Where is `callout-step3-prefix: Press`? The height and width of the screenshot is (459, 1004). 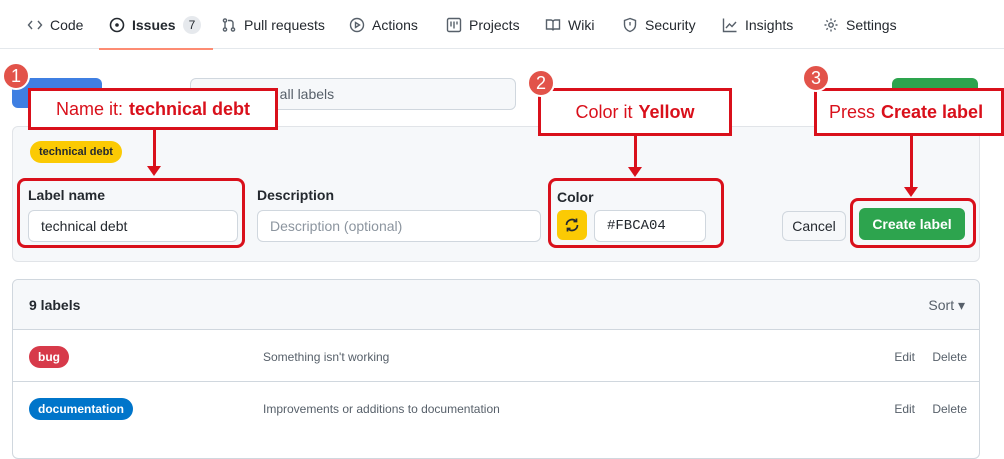 callout-step3-prefix: Press is located at coordinates (852, 111).